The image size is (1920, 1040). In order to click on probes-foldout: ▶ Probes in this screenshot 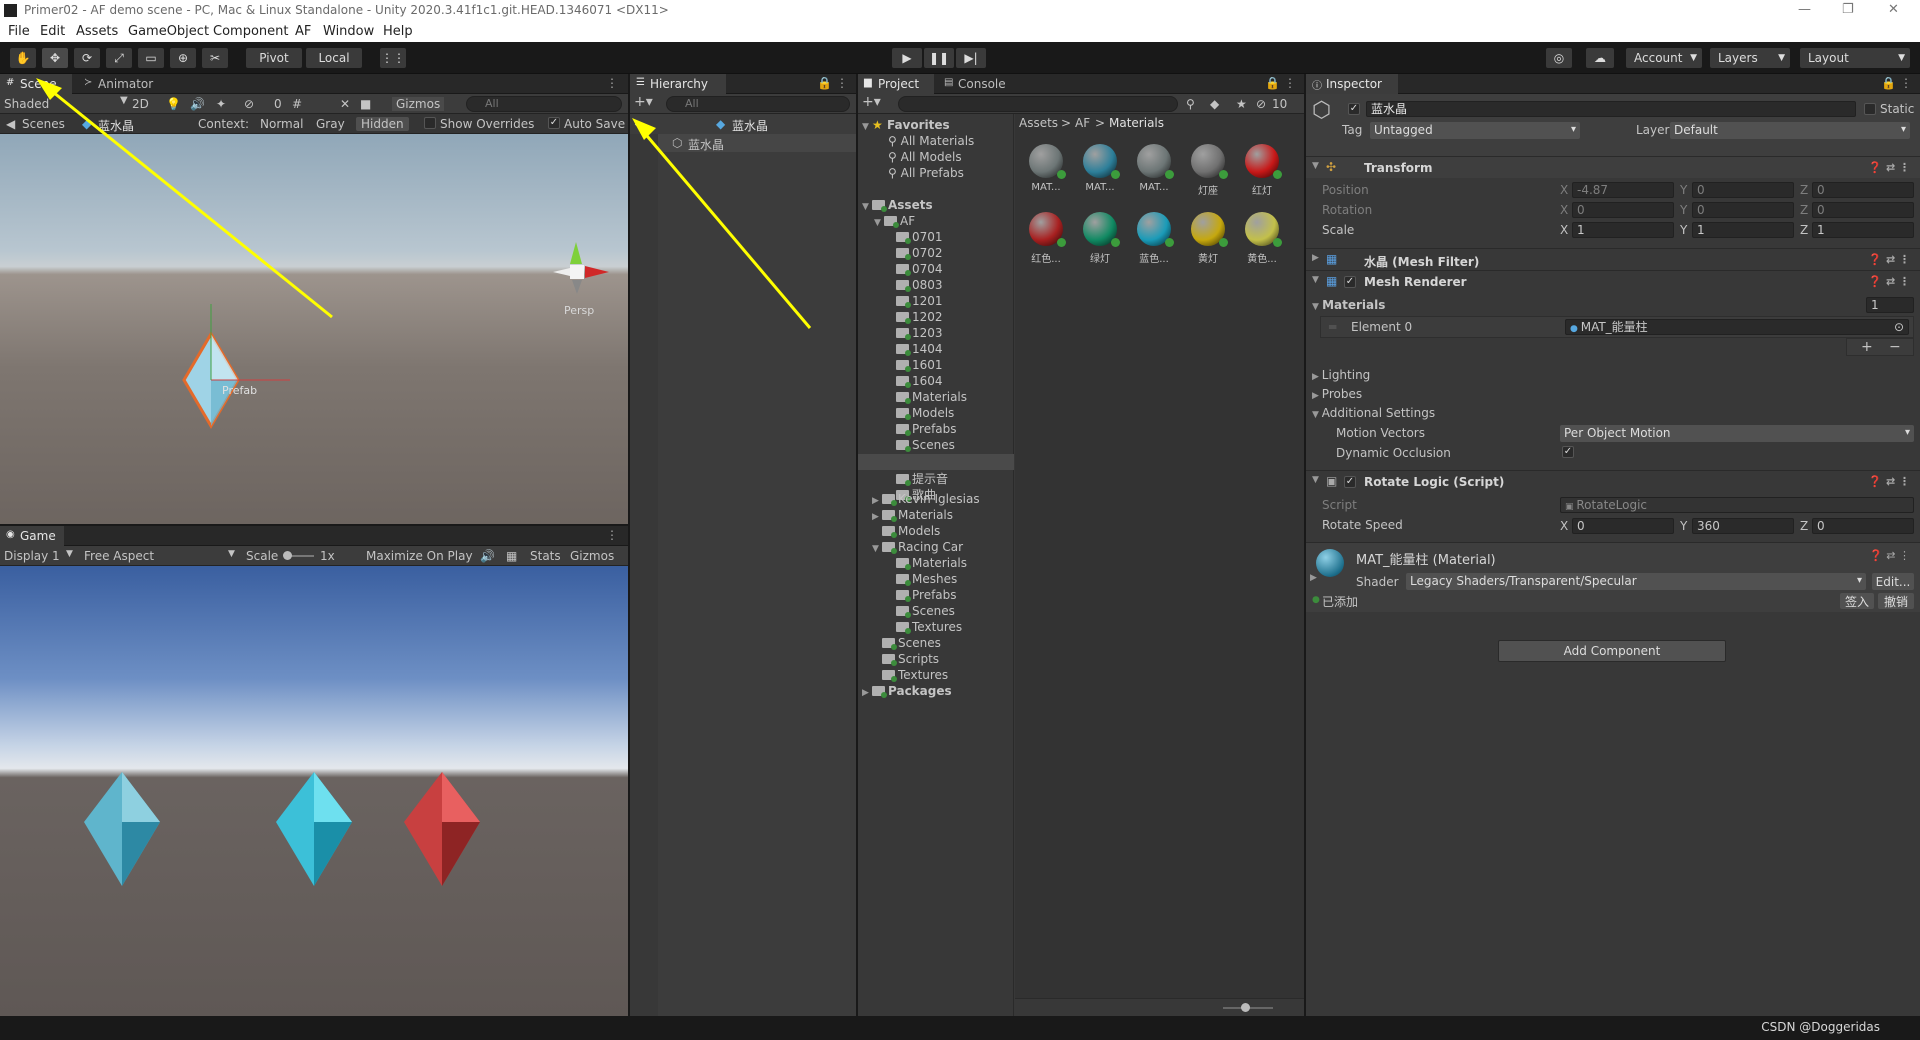, I will do `click(1337, 394)`.